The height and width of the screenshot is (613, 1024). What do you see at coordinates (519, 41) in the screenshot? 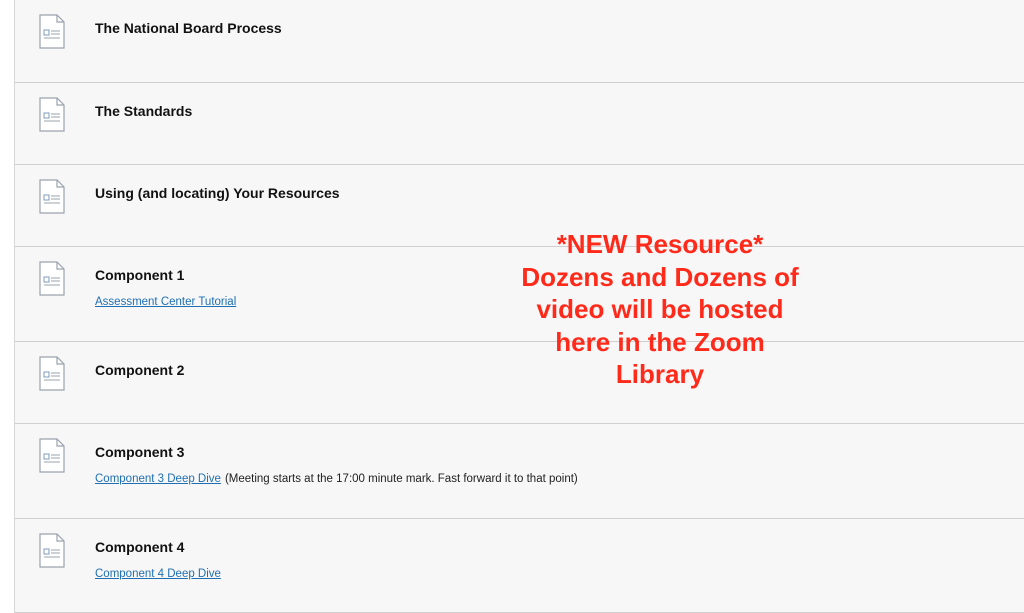
I see `content-item-national-board-process: The National Board Process` at bounding box center [519, 41].